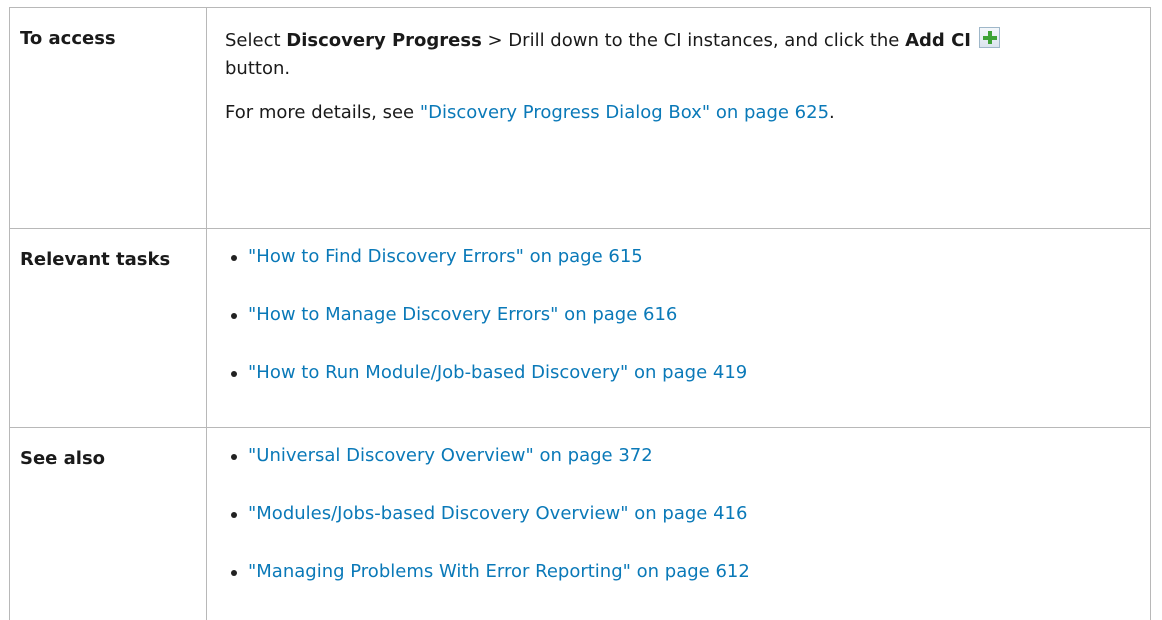 The width and height of the screenshot is (1162, 620). Describe the element at coordinates (108, 524) in the screenshot. I see `header-see-also: See also` at that location.